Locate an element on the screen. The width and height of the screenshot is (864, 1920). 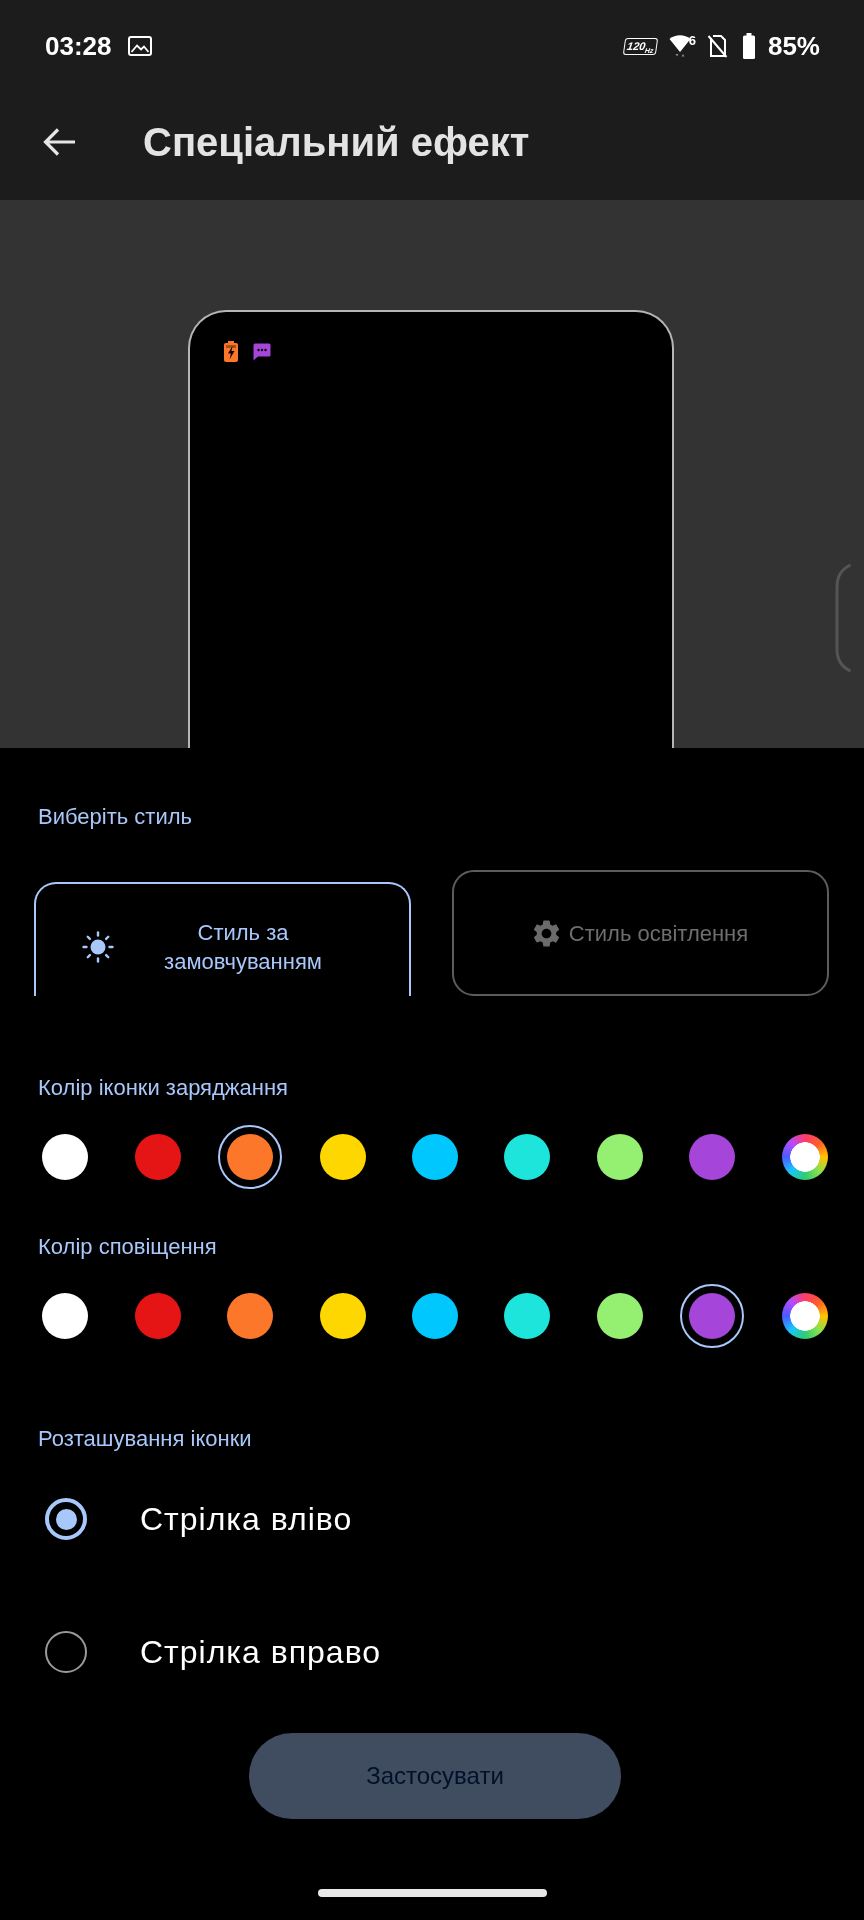
section-label: Колір іконки заряджання is located at coordinates (163, 1088).